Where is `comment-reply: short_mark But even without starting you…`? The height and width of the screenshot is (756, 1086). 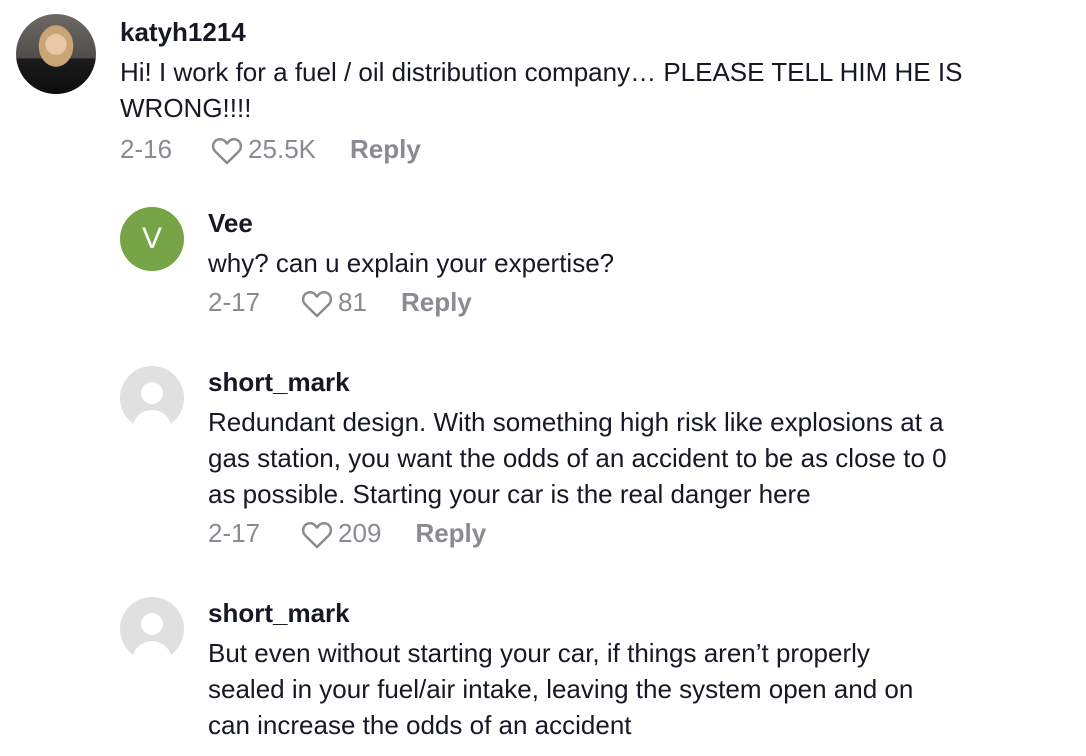 comment-reply: short_mark But even without starting you… is located at coordinates (516, 670).